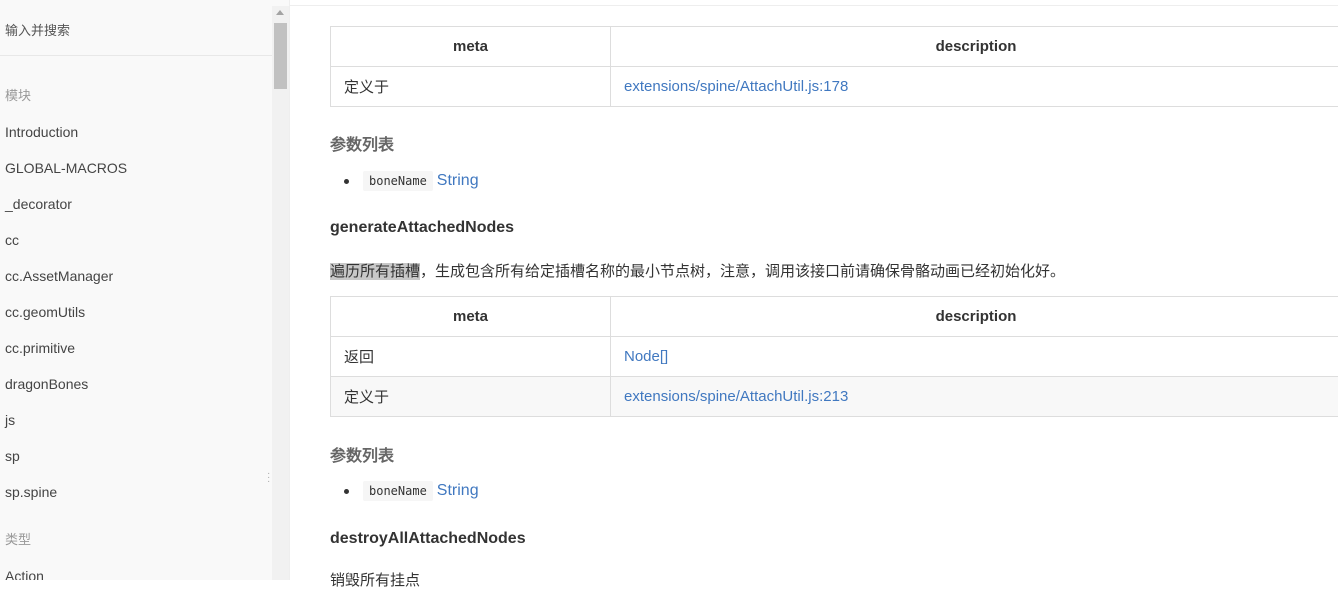 This screenshot has width=1338, height=590. Describe the element at coordinates (136, 420) in the screenshot. I see `sidebar-item-js: js` at that location.